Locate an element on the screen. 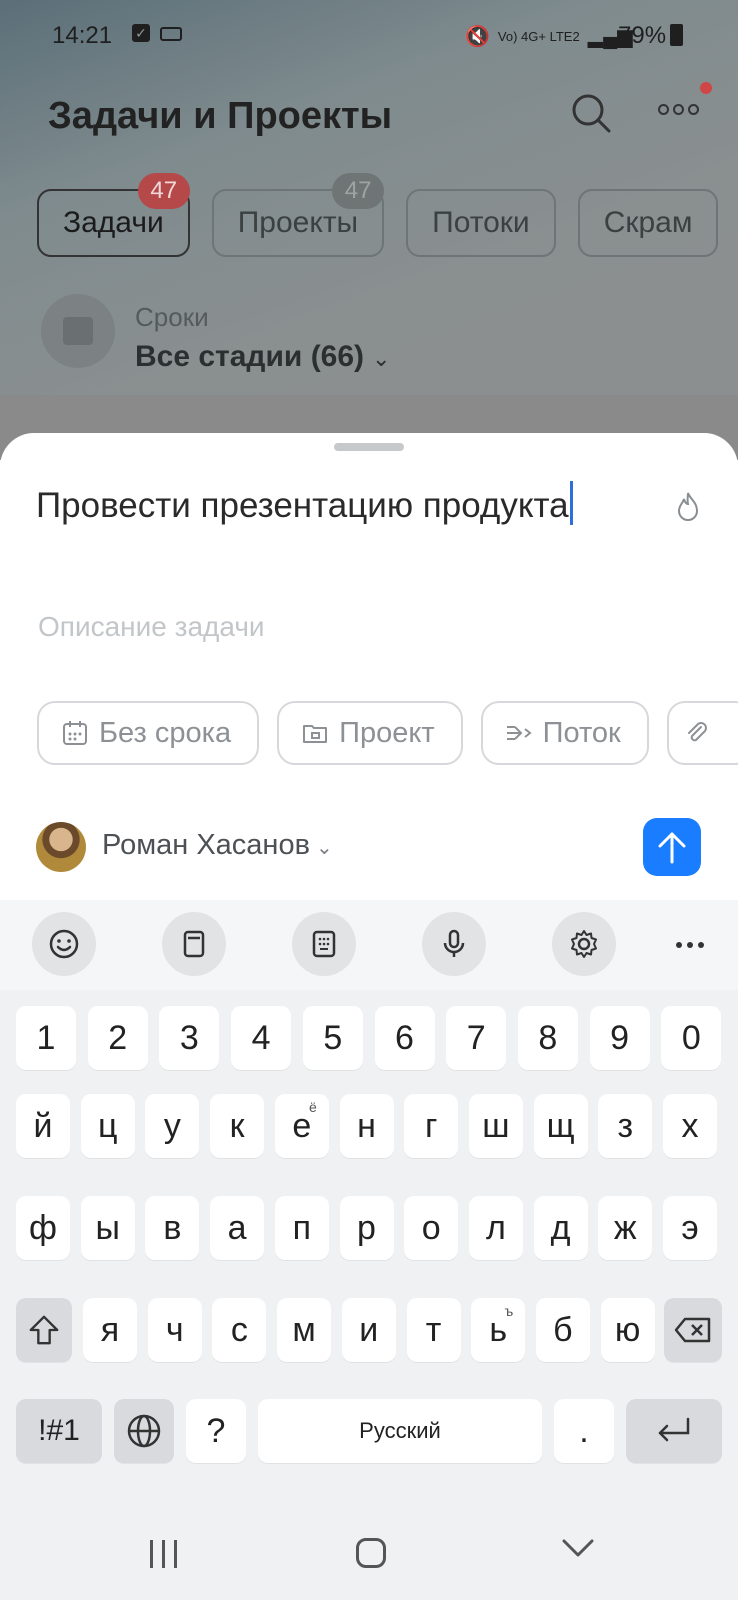  backspace-key is located at coordinates (693, 1330).